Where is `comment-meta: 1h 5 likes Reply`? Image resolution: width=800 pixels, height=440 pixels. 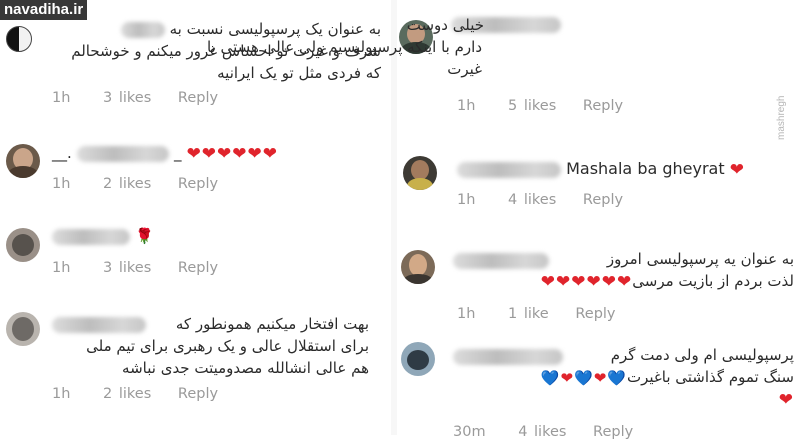
comment-meta: 1h 5 likes Reply is located at coordinates (540, 106).